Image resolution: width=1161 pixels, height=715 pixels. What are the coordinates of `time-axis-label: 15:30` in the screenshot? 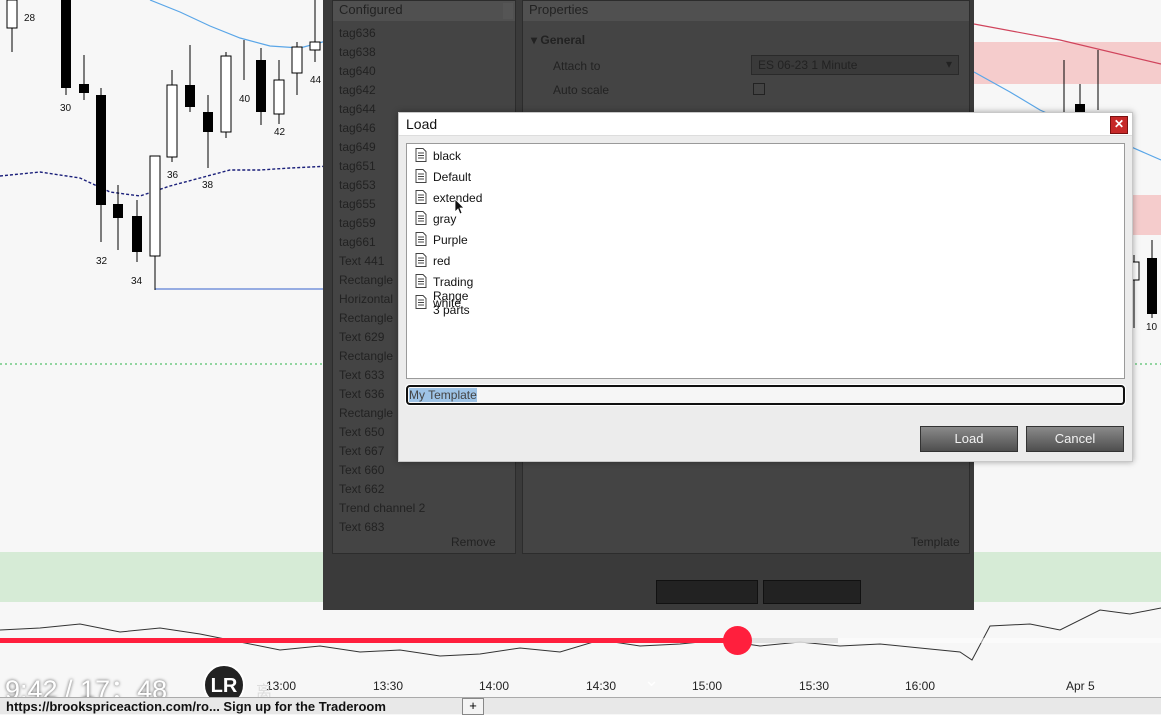 It's located at (814, 686).